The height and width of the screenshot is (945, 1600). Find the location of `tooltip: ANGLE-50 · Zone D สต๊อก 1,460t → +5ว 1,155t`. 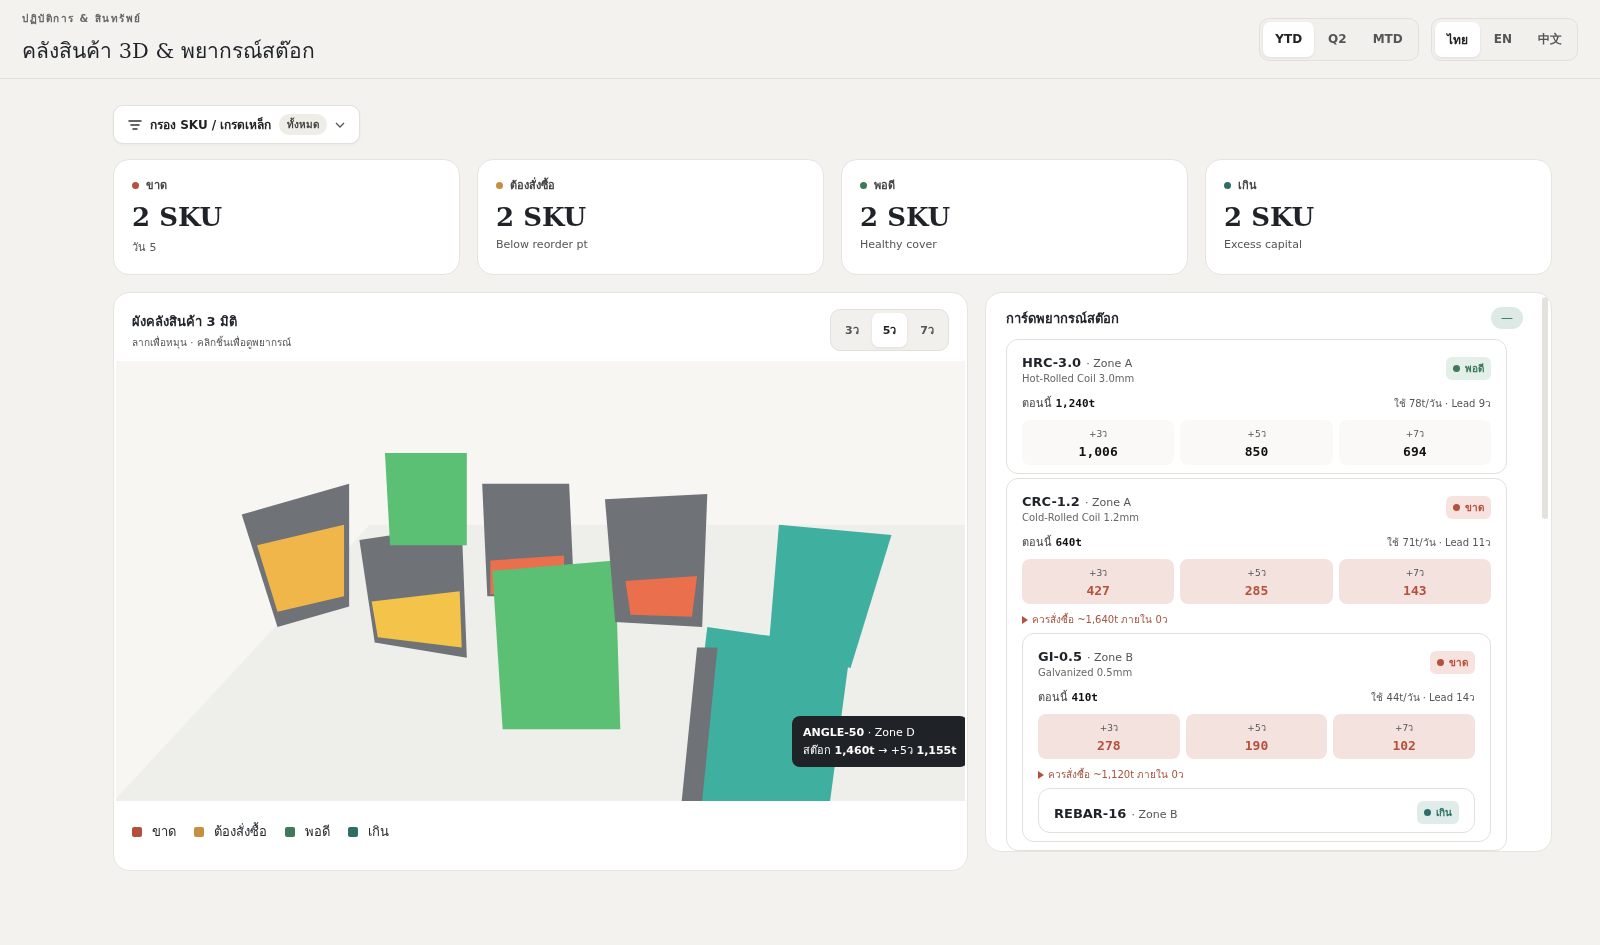

tooltip: ANGLE-50 · Zone D สต๊อก 1,460t → +5ว 1,155t is located at coordinates (878, 742).